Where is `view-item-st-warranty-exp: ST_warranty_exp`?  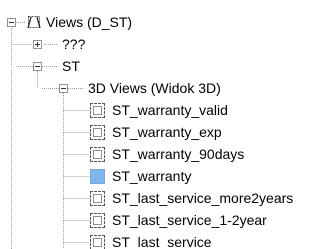
view-item-st-warranty-exp: ST_warranty_exp is located at coordinates (167, 132).